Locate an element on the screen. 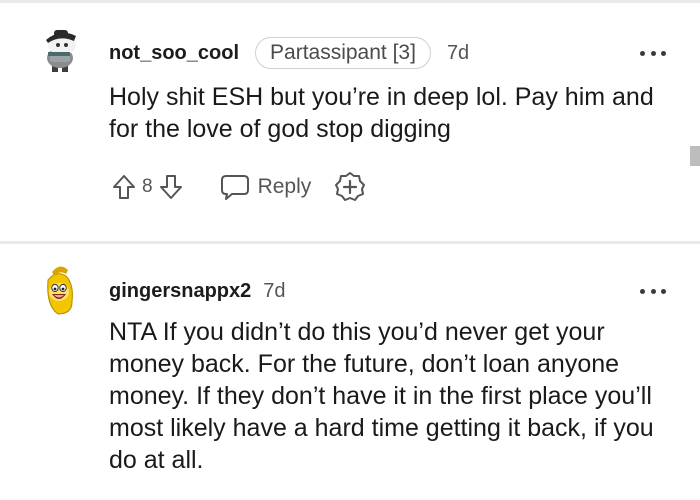  comment-meta: gingersnappx2 7d is located at coordinates (197, 291).